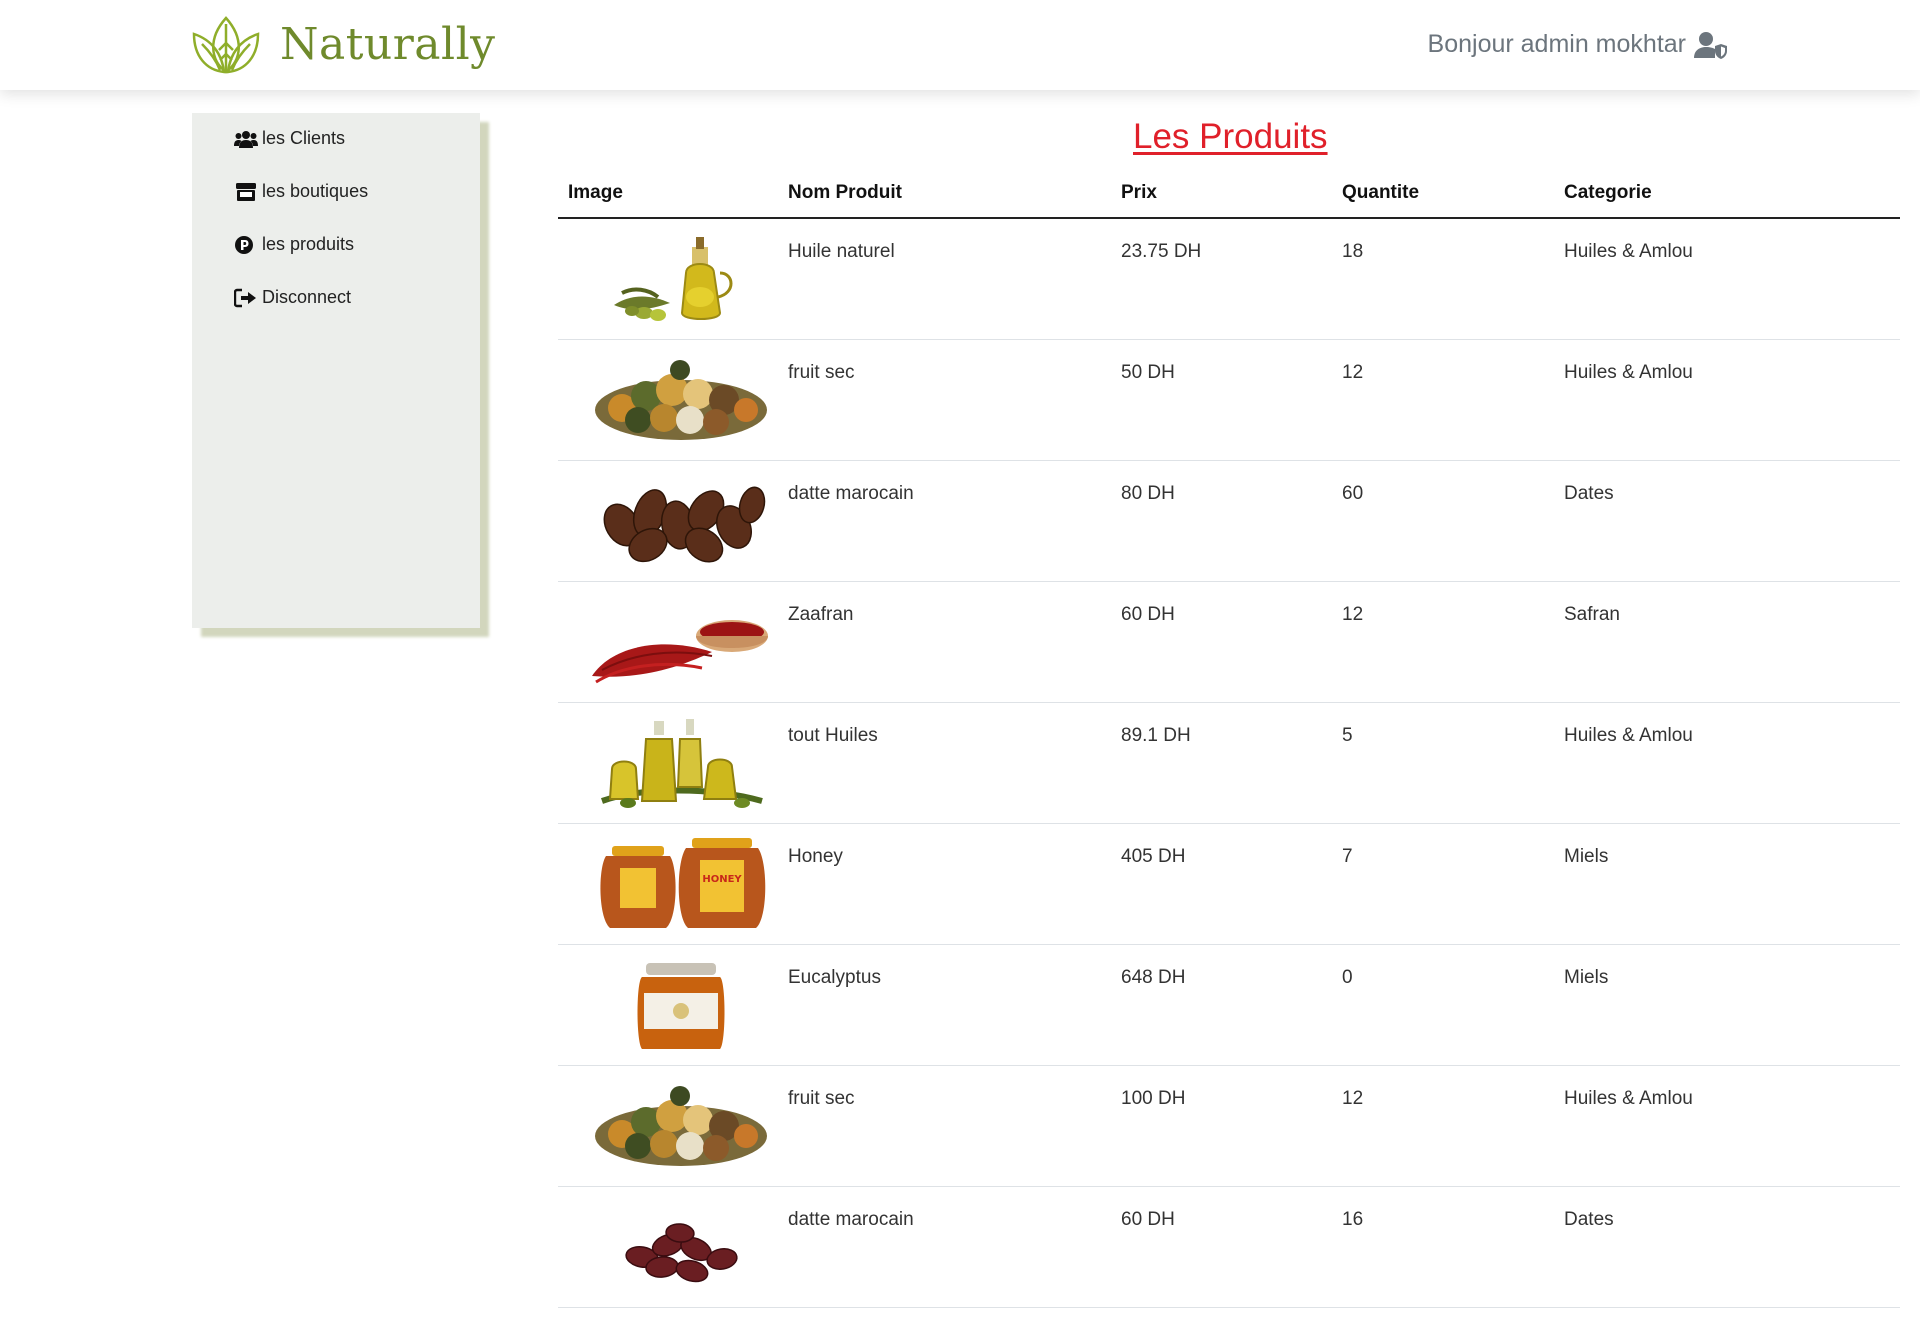 This screenshot has height=1325, width=1920. What do you see at coordinates (681, 1253) in the screenshot?
I see `dates-small-image` at bounding box center [681, 1253].